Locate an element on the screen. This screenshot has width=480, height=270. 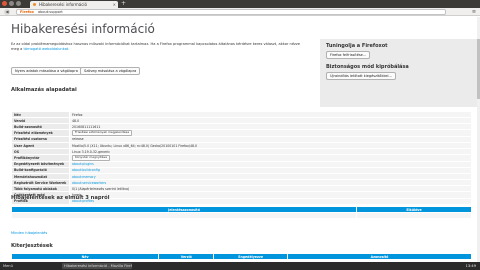
app-basics-heading: Alkalmazás alapadatai is located at coordinates (44, 90).